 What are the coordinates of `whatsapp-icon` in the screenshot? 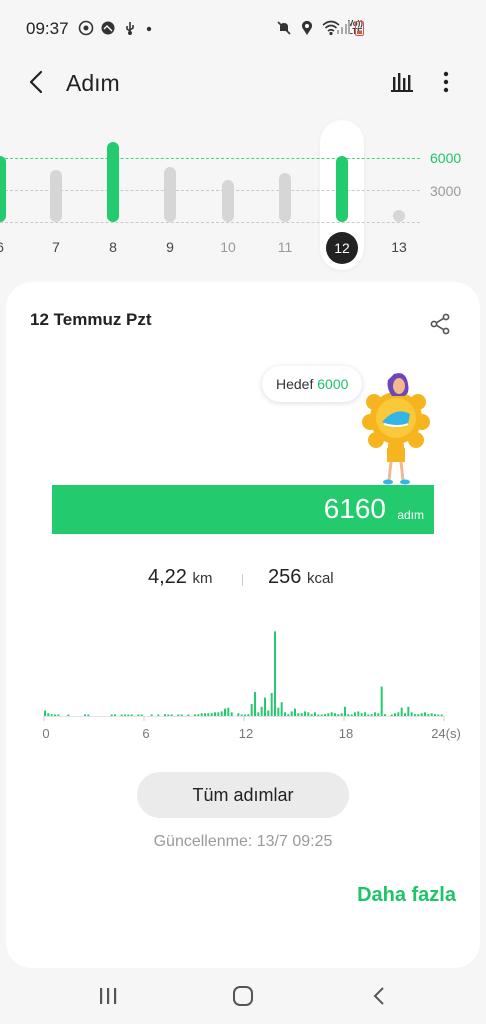 It's located at (86, 28).